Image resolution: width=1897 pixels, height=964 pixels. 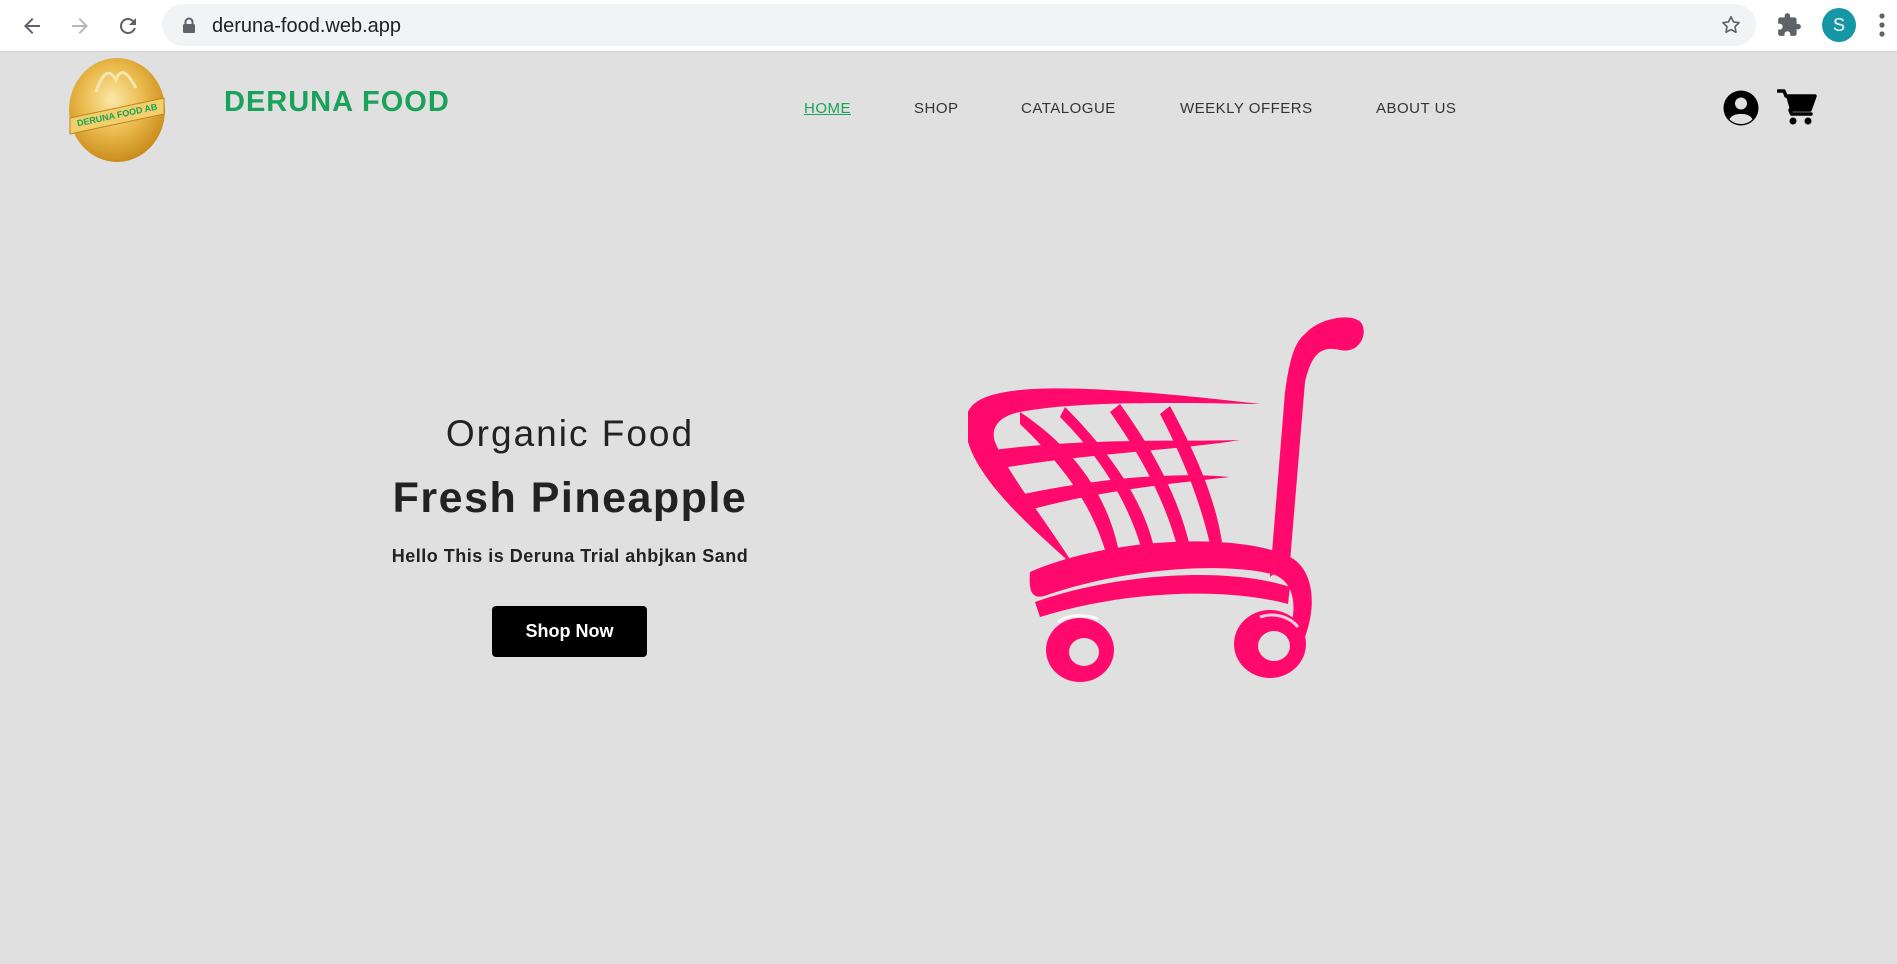 What do you see at coordinates (1246, 108) in the screenshot?
I see `nav-weekly-offers: WEEKLY OFFERS` at bounding box center [1246, 108].